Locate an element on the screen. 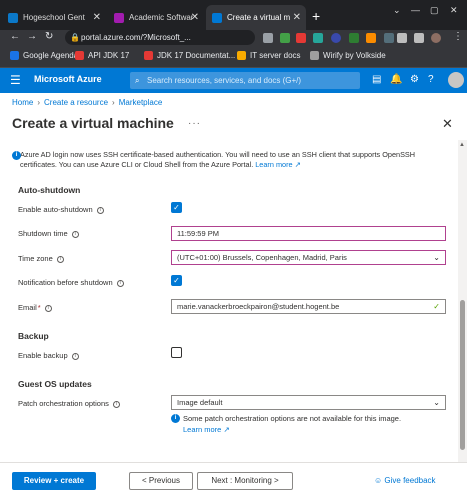 The image size is (467, 500). enable-auto-shutdown-label: Enable auto-shutdown i is located at coordinates (61, 209).